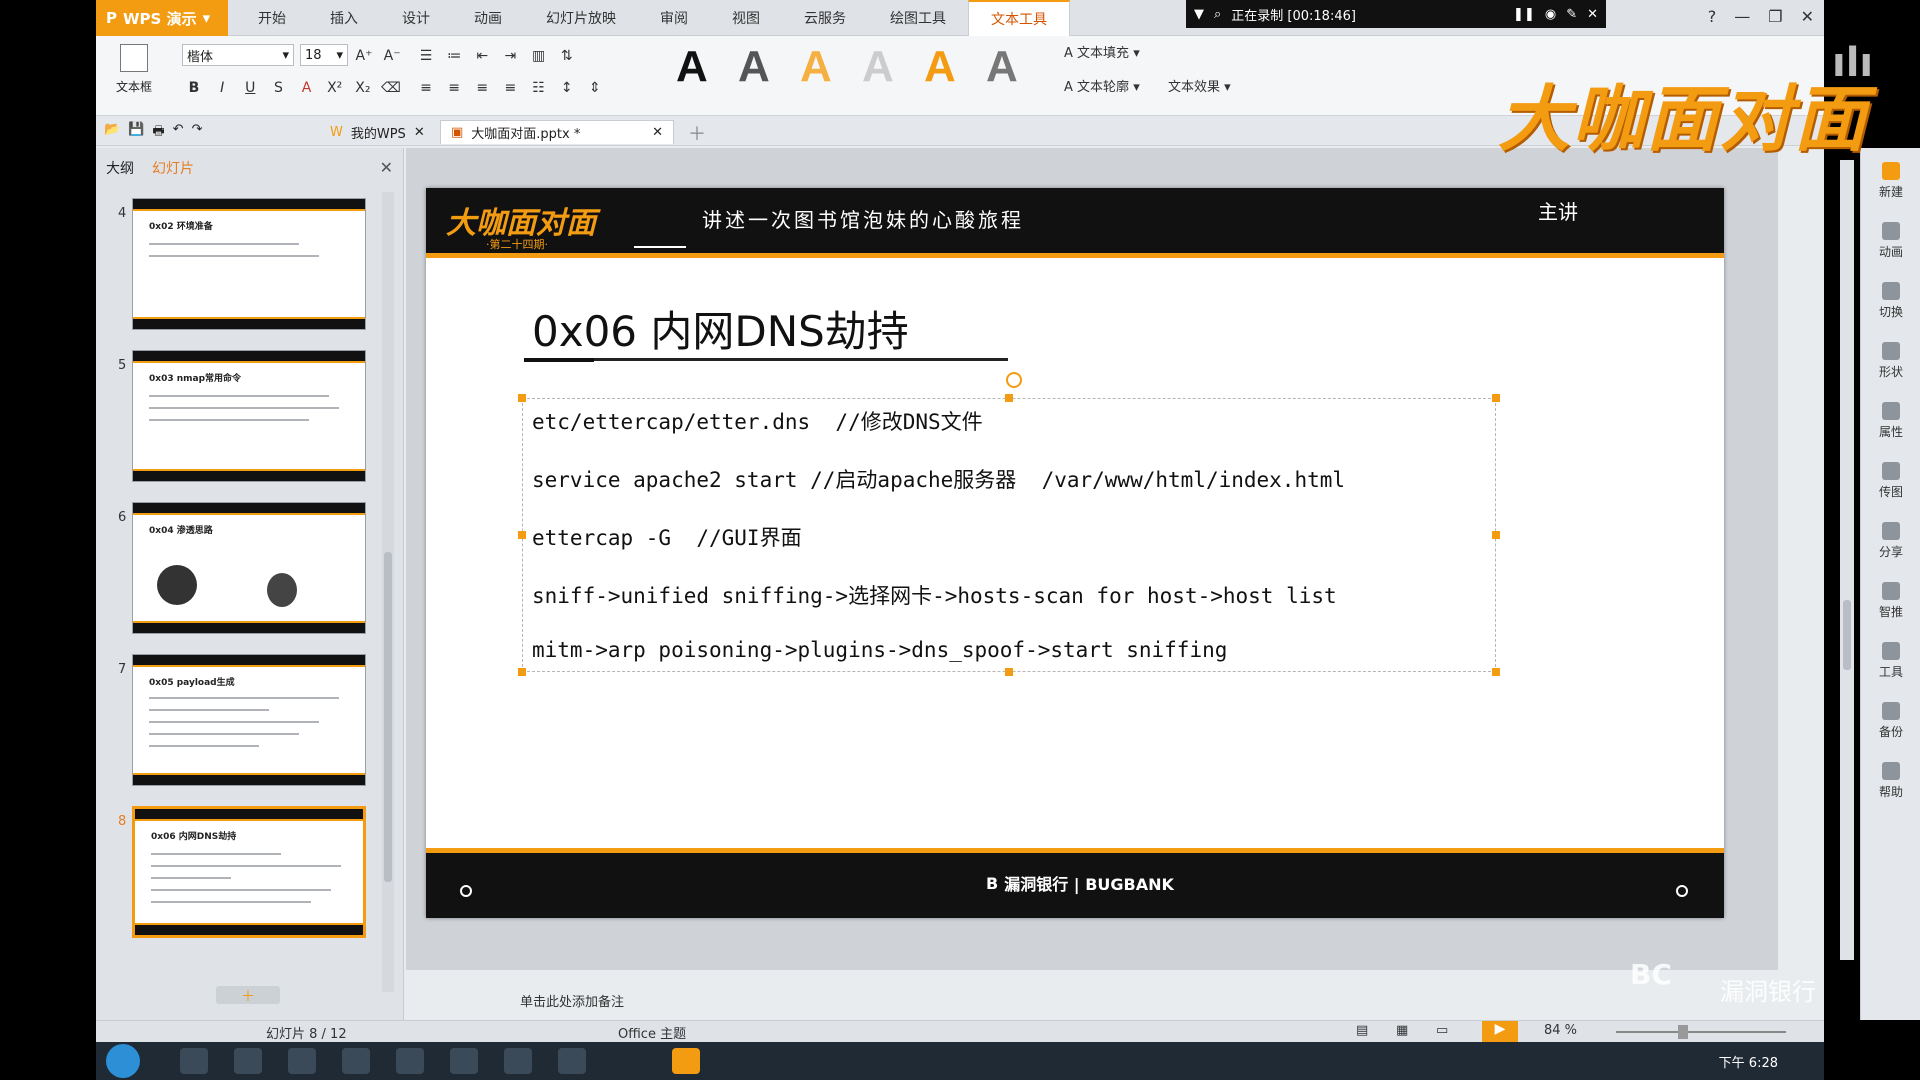 The height and width of the screenshot is (1080, 1920). What do you see at coordinates (278, 88) in the screenshot?
I see `shadow-icon: S` at bounding box center [278, 88].